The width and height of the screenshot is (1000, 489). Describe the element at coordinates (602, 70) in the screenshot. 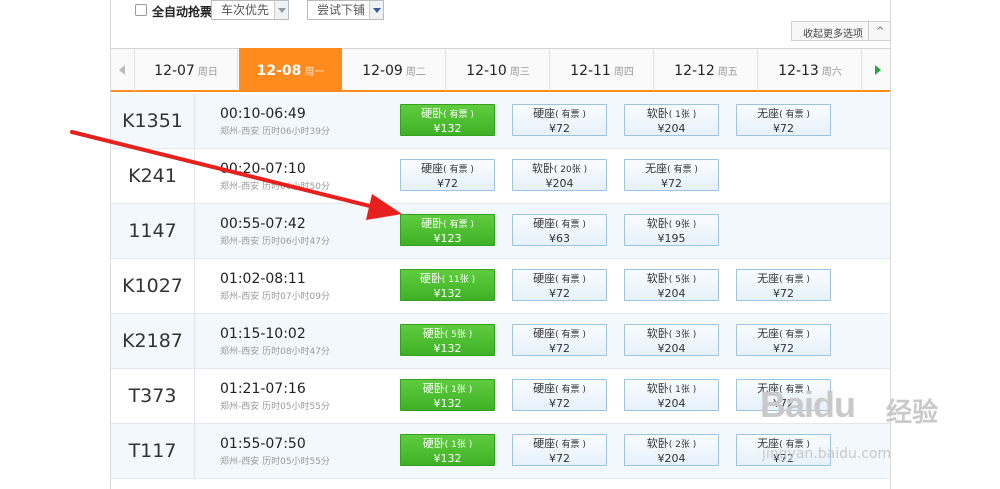

I see `tab-date-12-11: 12-11 周四` at that location.